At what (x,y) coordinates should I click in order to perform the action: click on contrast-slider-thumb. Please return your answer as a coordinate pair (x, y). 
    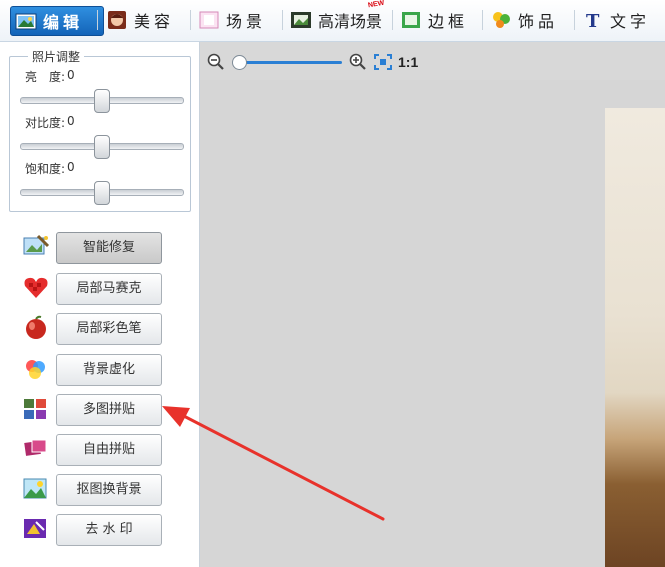
    Looking at the image, I should click on (102, 147).